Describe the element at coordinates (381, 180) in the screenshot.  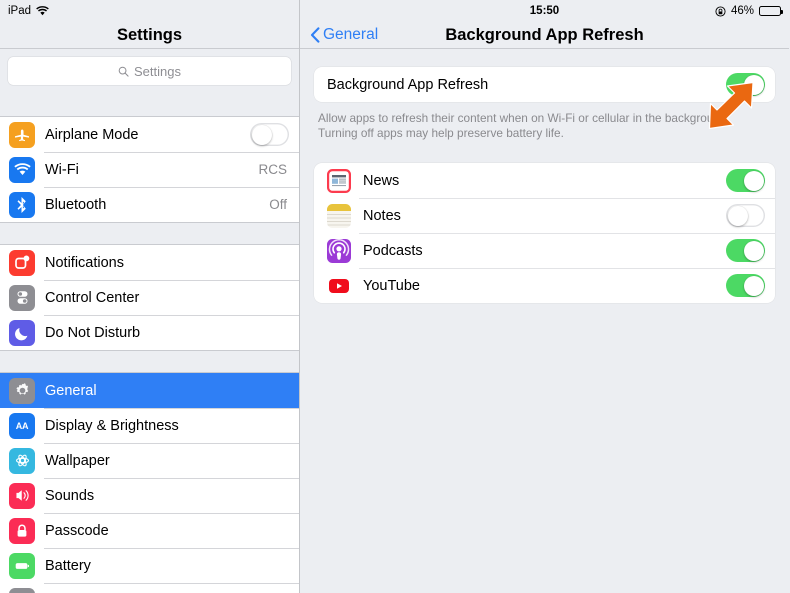
I see `app-label: News` at that location.